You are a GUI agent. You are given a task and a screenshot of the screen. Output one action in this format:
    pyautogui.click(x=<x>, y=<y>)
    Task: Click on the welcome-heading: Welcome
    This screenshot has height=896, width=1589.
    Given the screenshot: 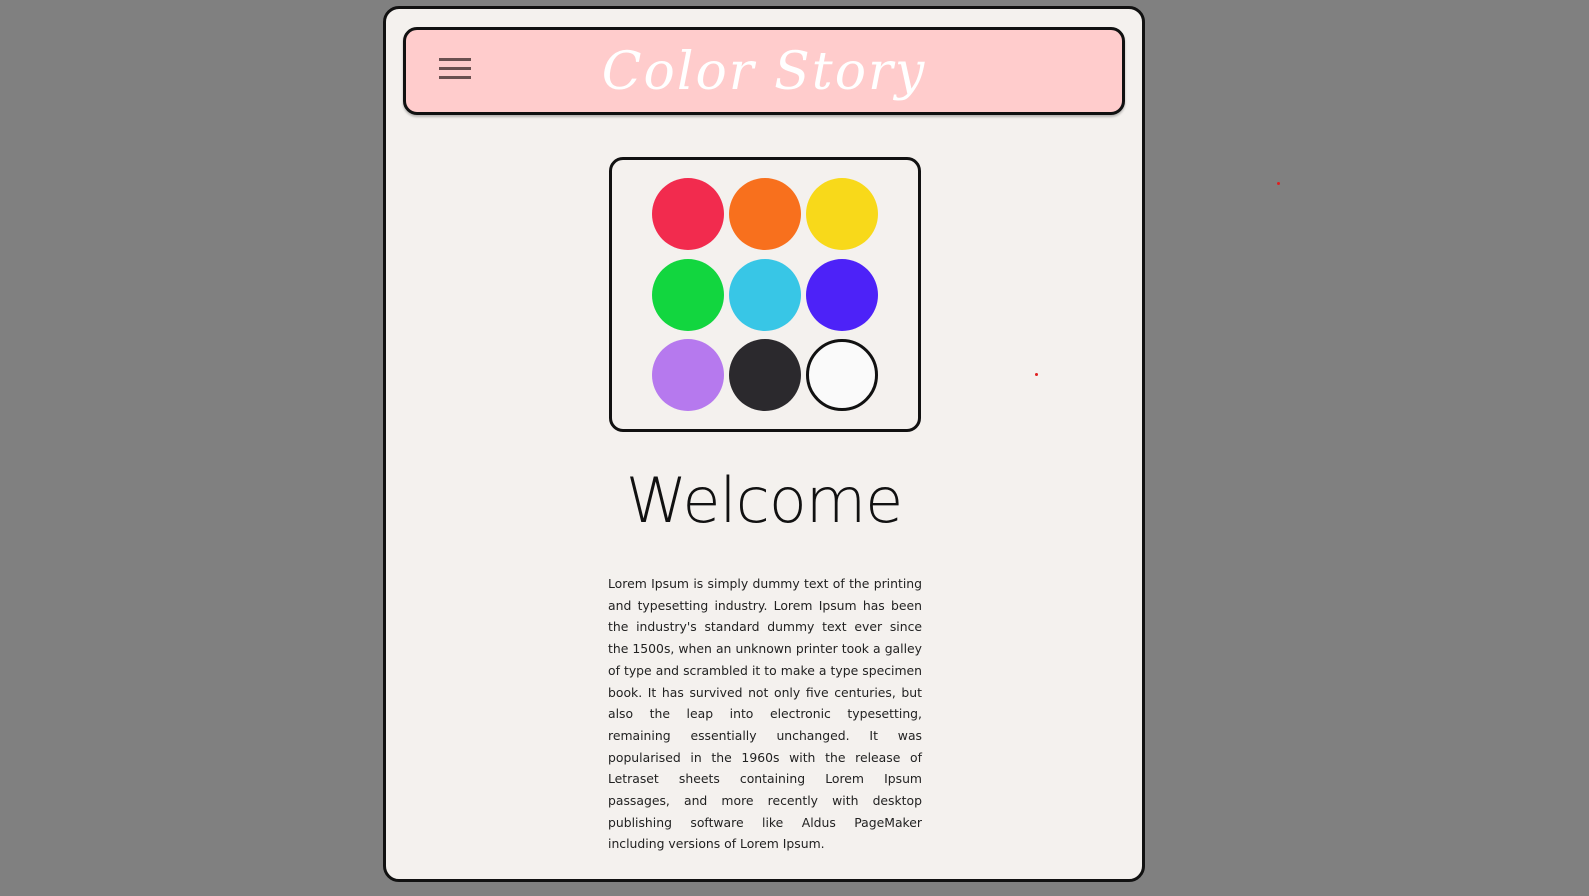 What is the action you would take?
    pyautogui.click(x=764, y=500)
    